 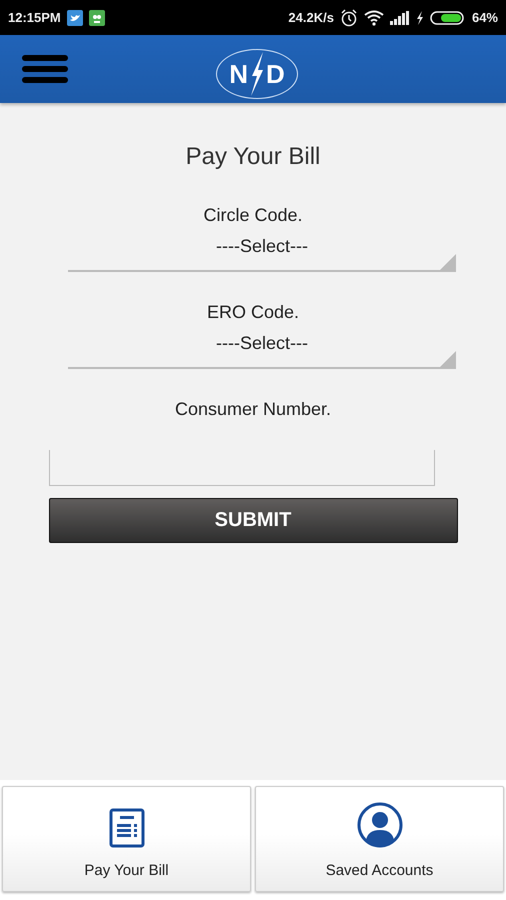 What do you see at coordinates (126, 828) in the screenshot?
I see `document-icon` at bounding box center [126, 828].